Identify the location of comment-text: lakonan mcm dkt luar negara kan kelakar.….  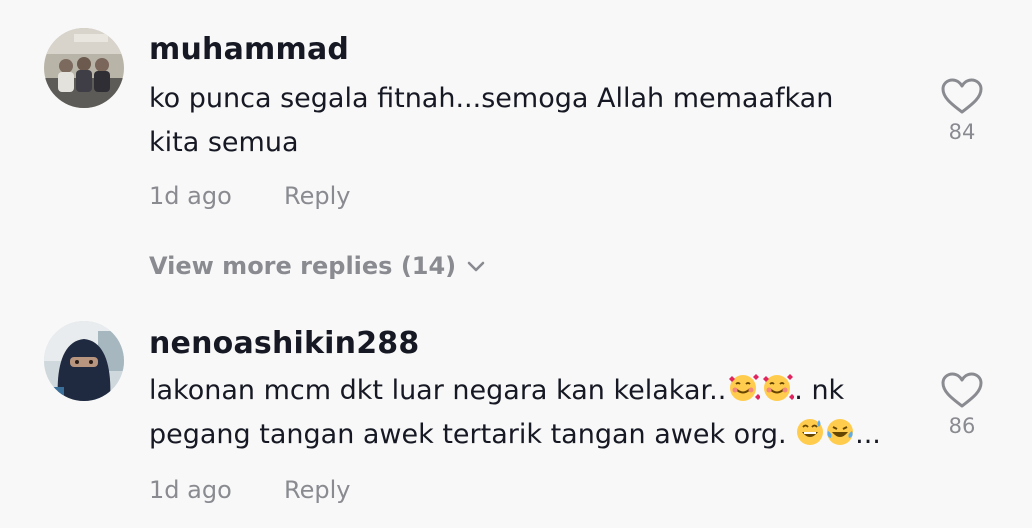
(529, 413).